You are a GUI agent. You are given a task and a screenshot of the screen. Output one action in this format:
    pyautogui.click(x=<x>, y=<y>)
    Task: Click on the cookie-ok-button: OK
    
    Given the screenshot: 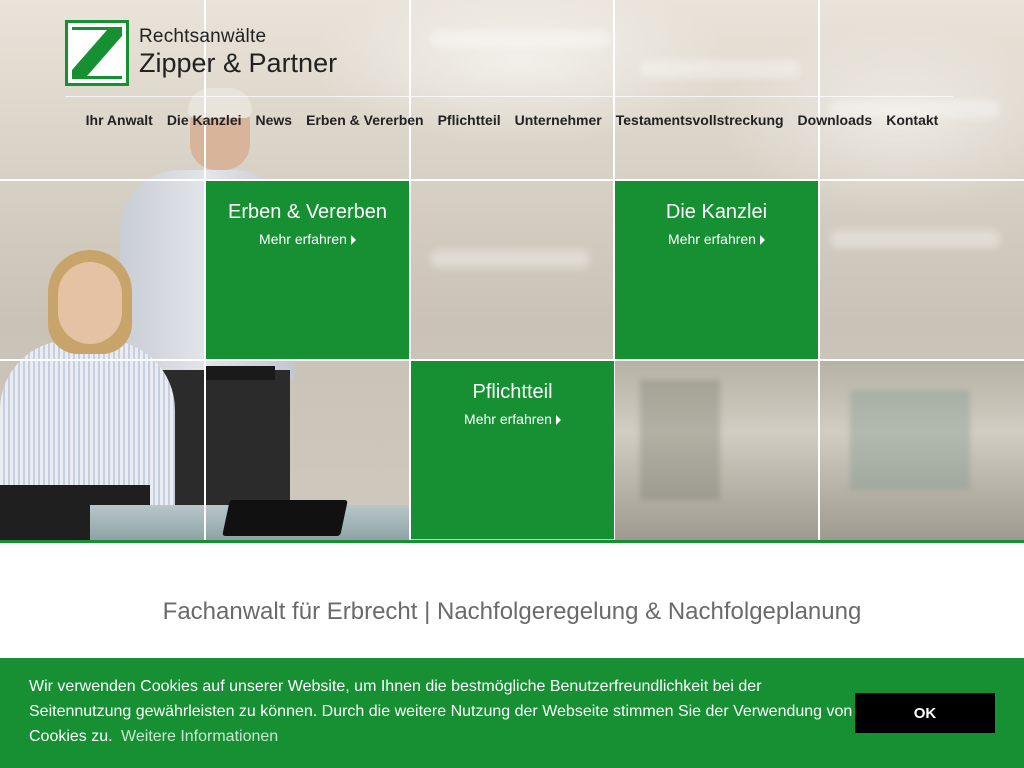 What is the action you would take?
    pyautogui.click(x=925, y=713)
    